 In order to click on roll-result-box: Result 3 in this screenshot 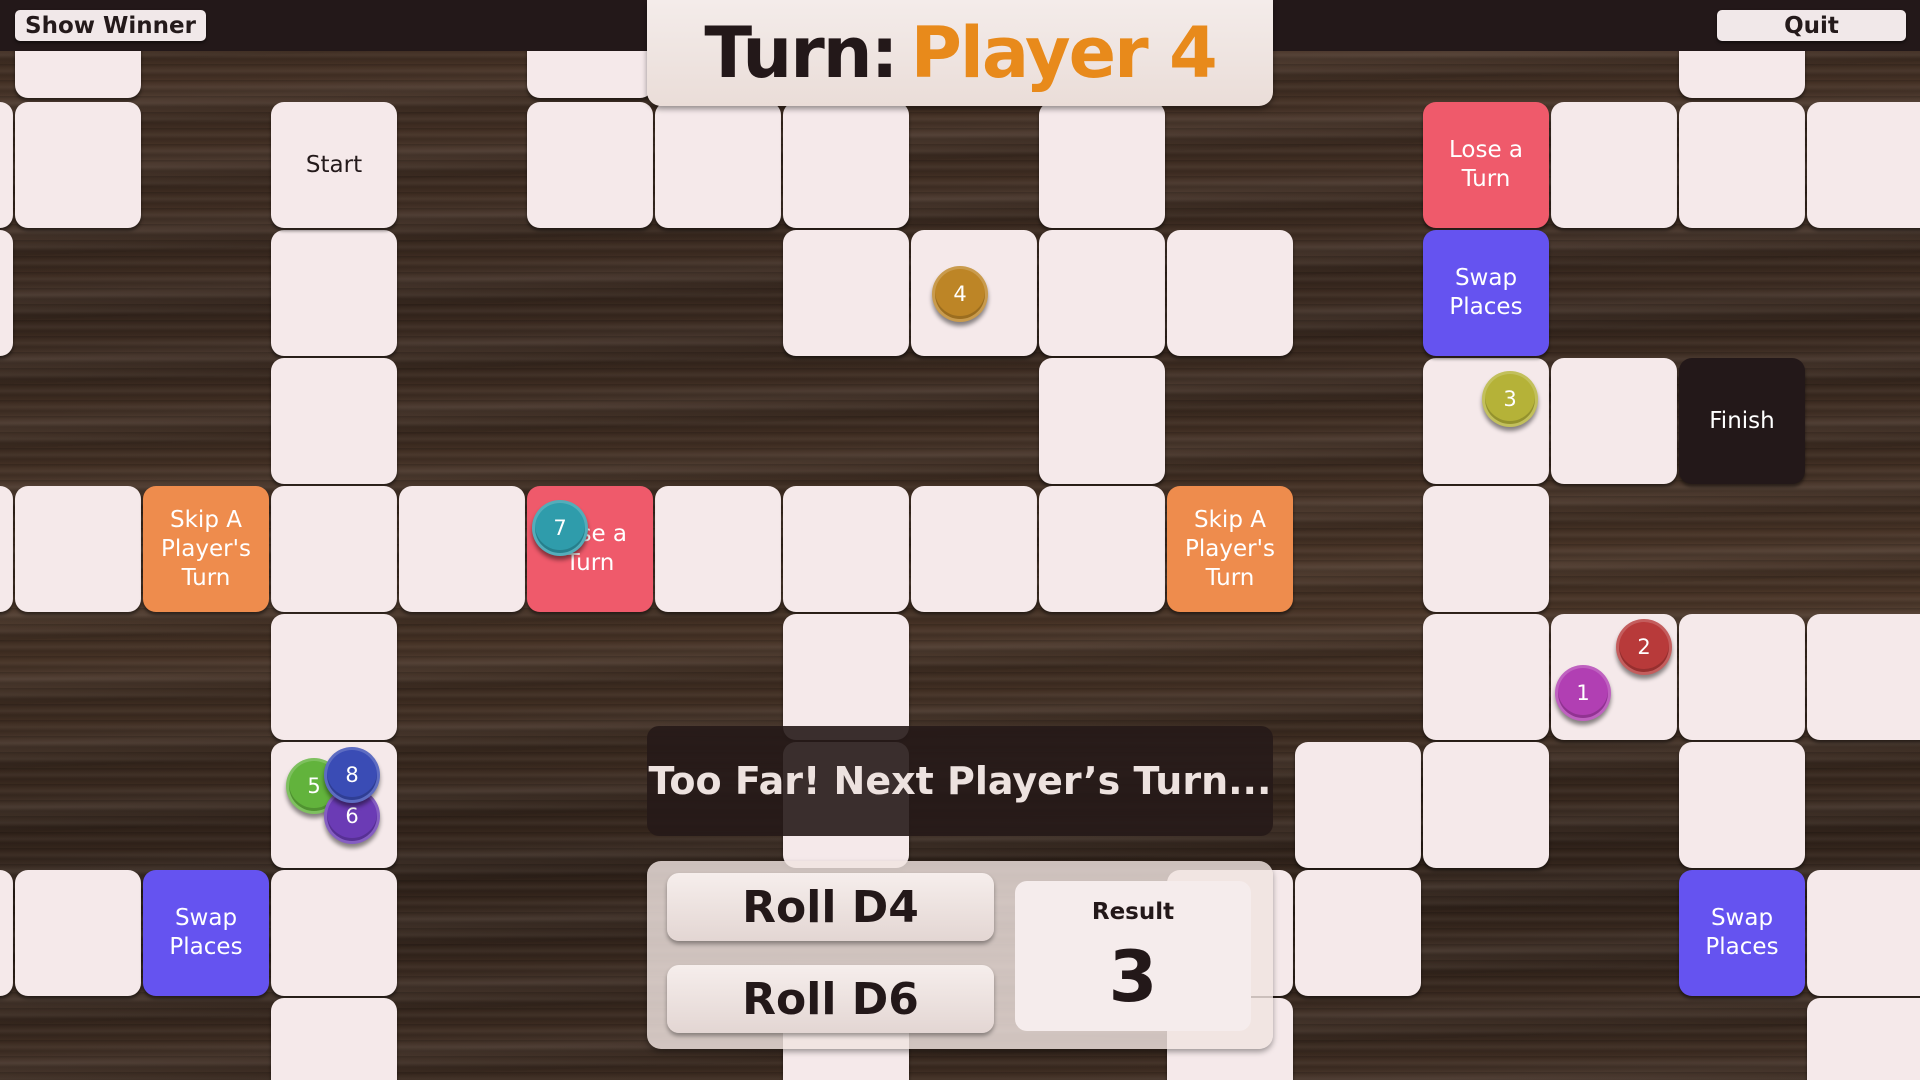, I will do `click(1133, 956)`.